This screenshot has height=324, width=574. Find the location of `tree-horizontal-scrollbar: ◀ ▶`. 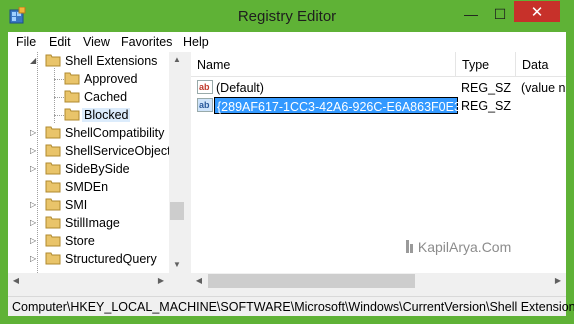

tree-horizontal-scrollbar: ◀ ▶ is located at coordinates (96, 281).